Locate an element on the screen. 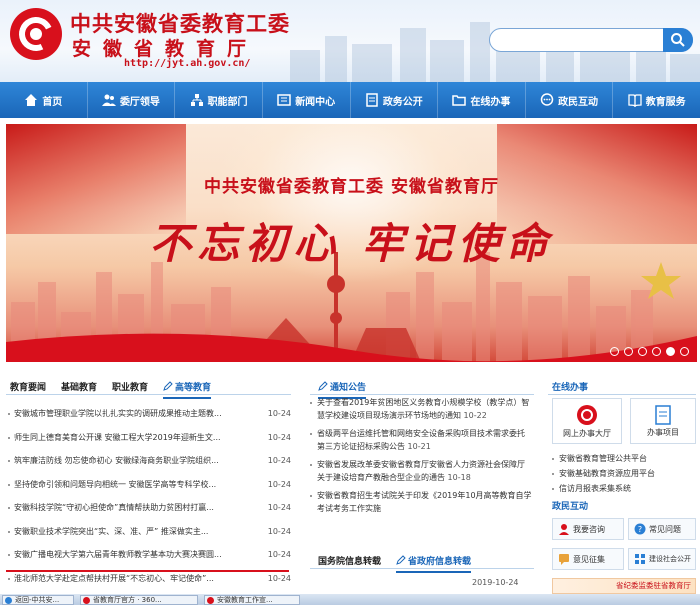 The height and width of the screenshot is (605, 700). service-items-button: 办事项目 is located at coordinates (663, 421).